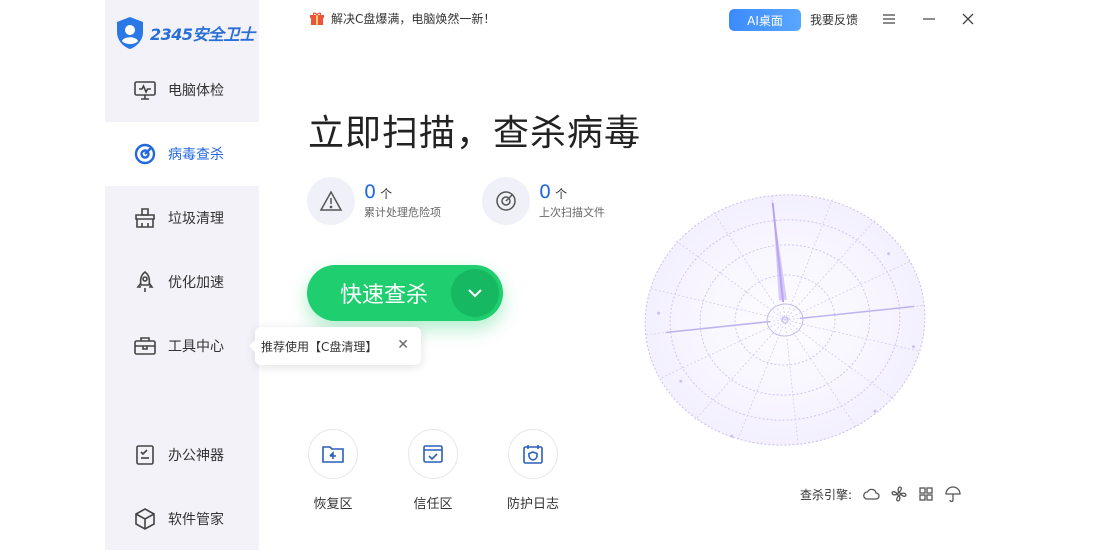  I want to click on sidebar-item-office-tools: 办公神器, so click(182, 455).